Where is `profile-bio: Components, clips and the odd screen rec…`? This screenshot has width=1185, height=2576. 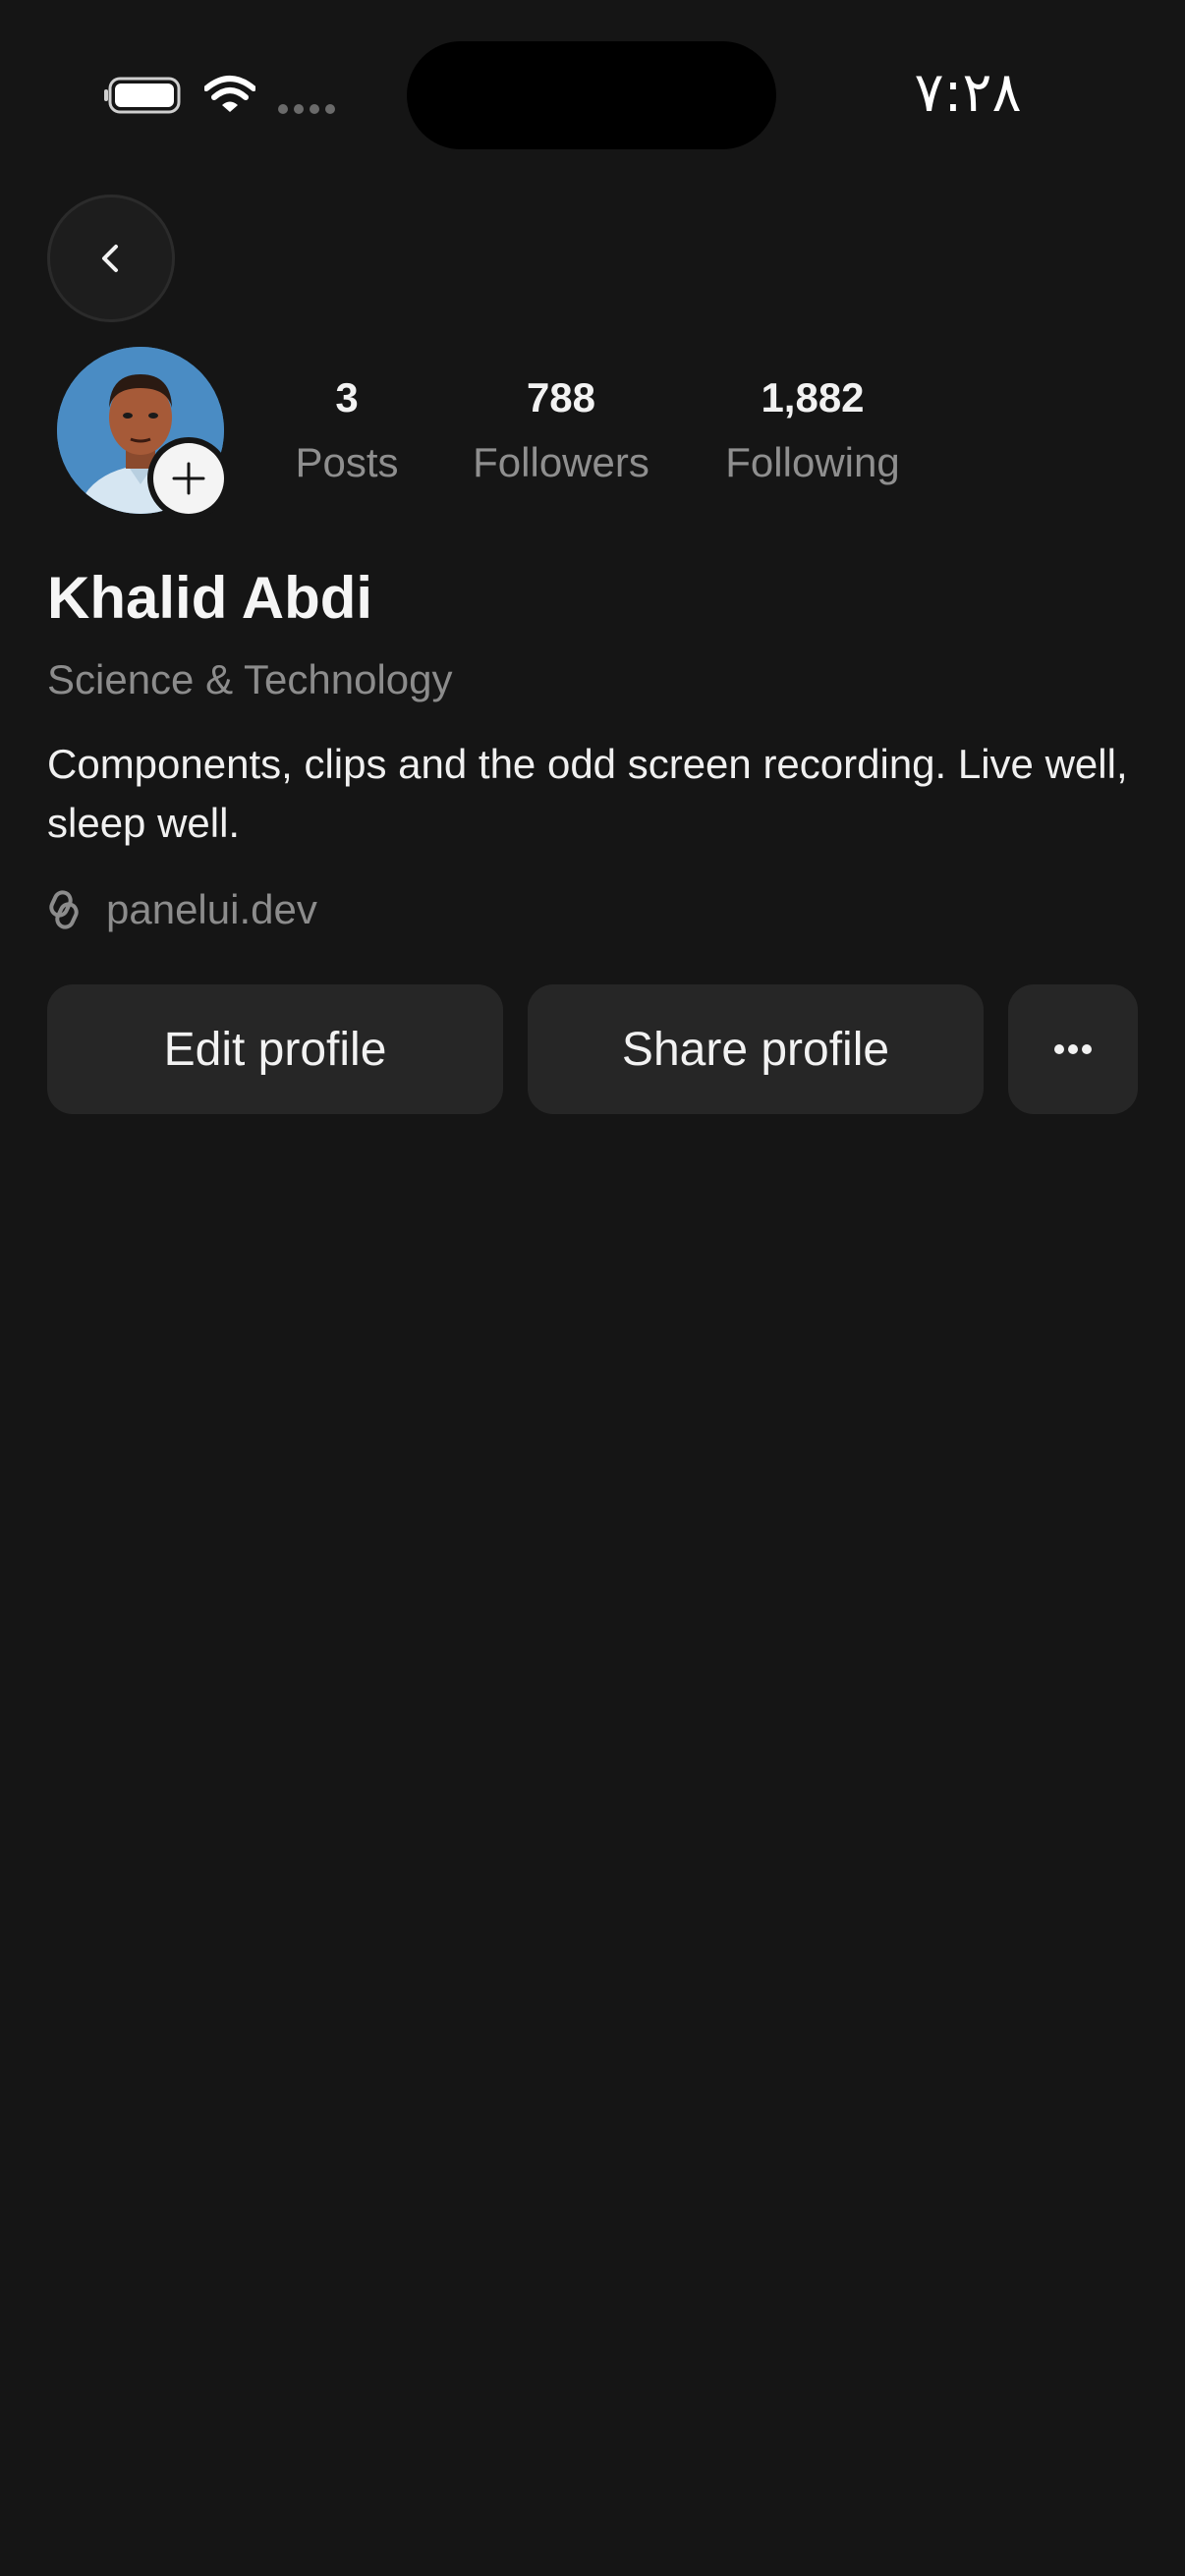
profile-bio: Components, clips and the odd screen rec… is located at coordinates (588, 793).